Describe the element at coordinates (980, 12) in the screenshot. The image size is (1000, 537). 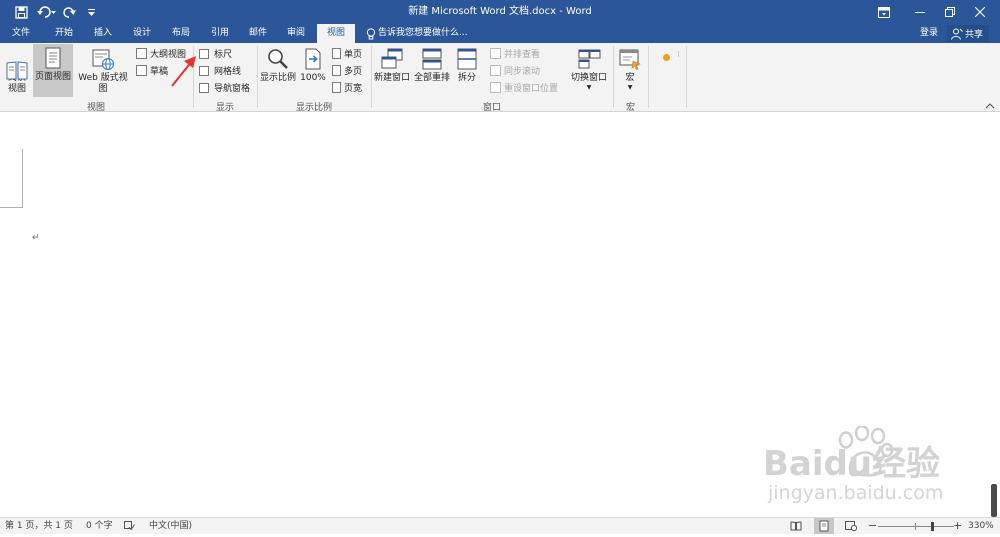
I see `close-icon` at that location.